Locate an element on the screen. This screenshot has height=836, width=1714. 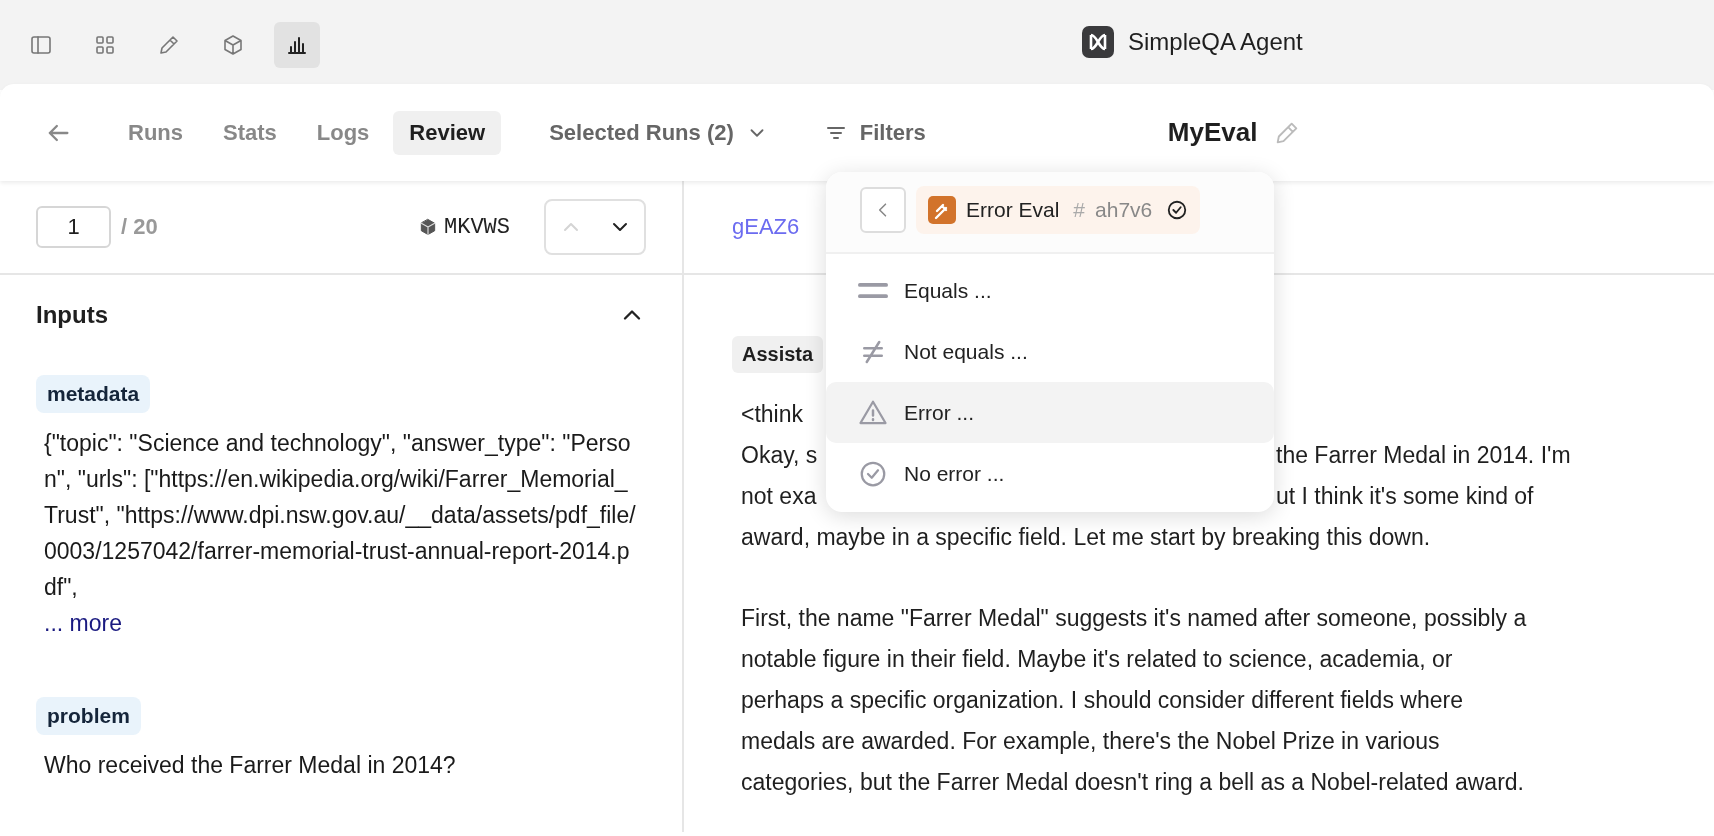
message-text: <think is located at coordinates (772, 414).